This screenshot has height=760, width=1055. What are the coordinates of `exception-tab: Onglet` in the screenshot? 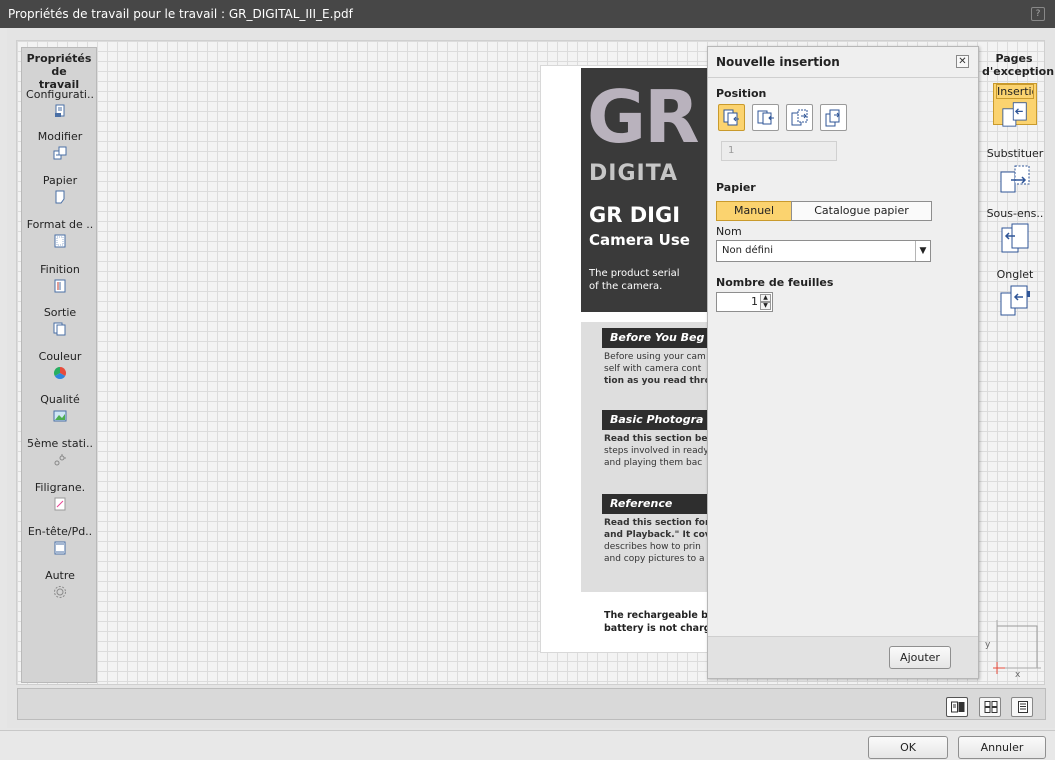 It's located at (1015, 293).